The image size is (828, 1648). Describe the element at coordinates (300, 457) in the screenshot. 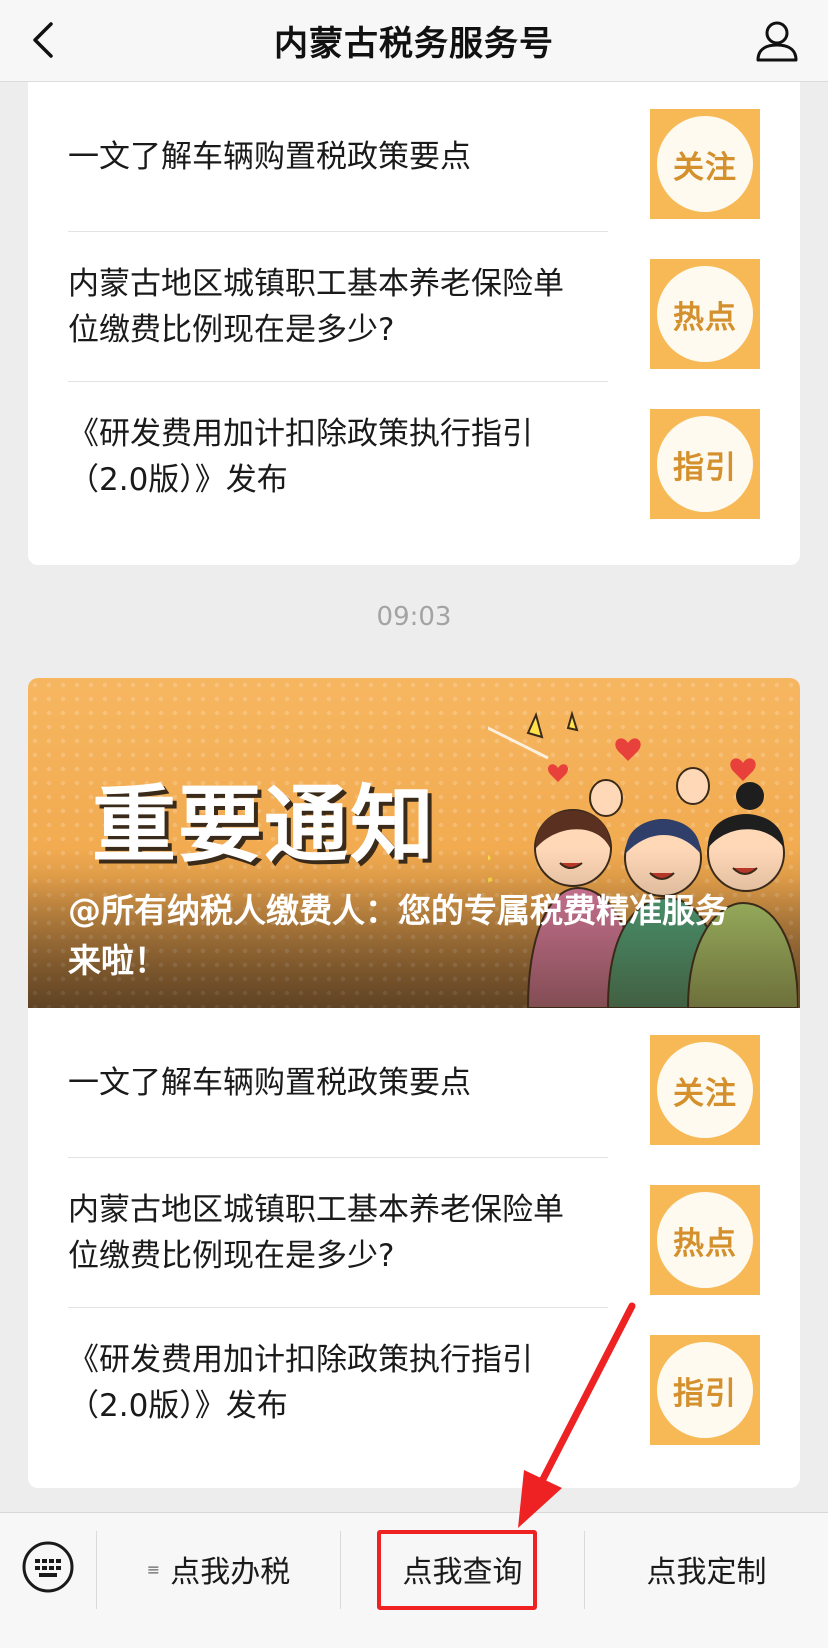

I see `article-title: 《研发费用加计扣除政策执行指引（2.0版）》发布` at that location.